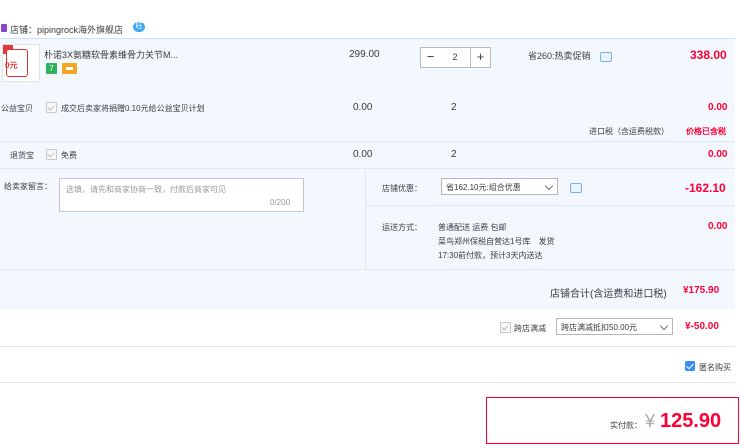 This screenshot has height=444, width=741. Describe the element at coordinates (454, 154) in the screenshot. I see `return-insurance-qty: 2` at that location.